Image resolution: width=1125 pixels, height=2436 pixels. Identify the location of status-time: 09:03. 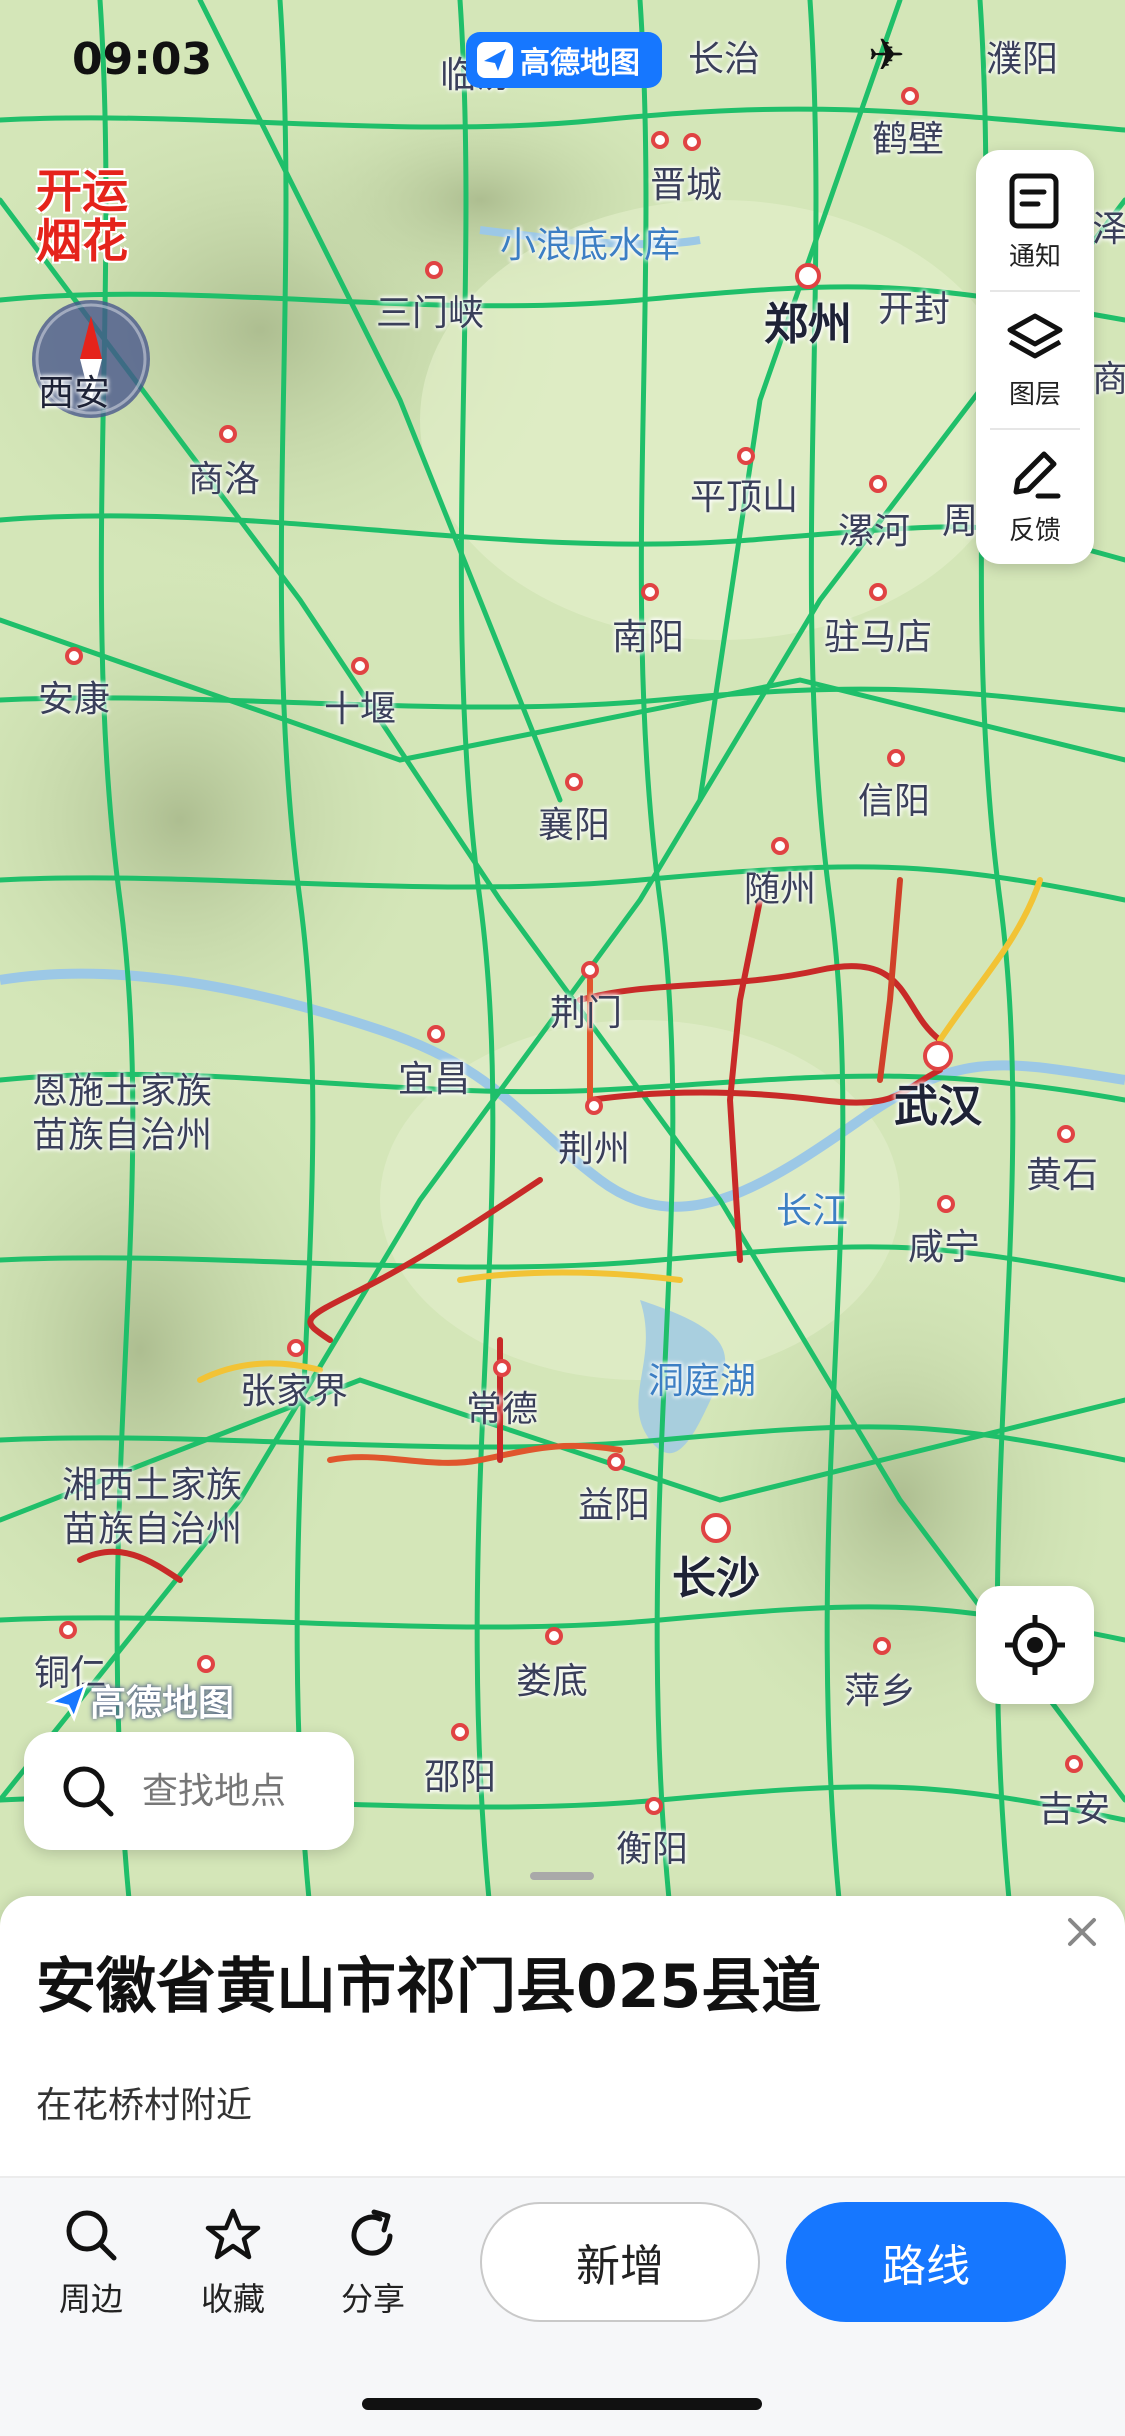
(142, 59).